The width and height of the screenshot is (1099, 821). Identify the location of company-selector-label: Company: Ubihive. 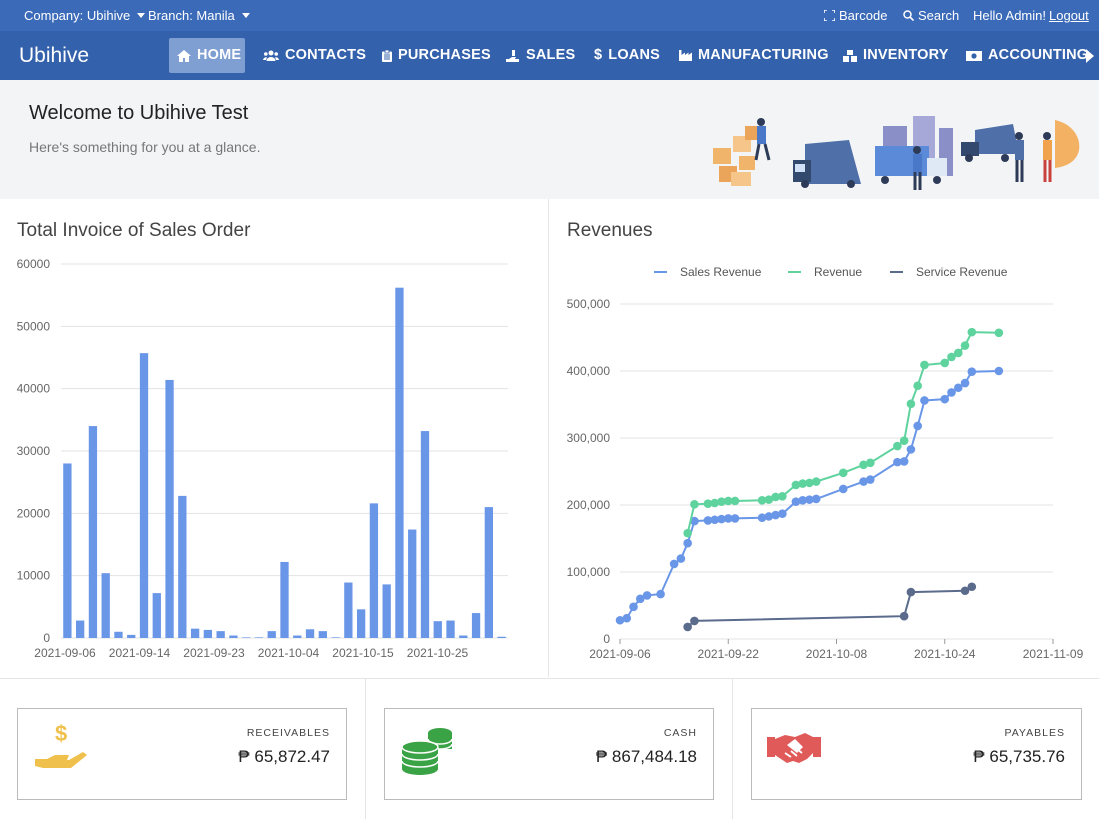
(77, 15).